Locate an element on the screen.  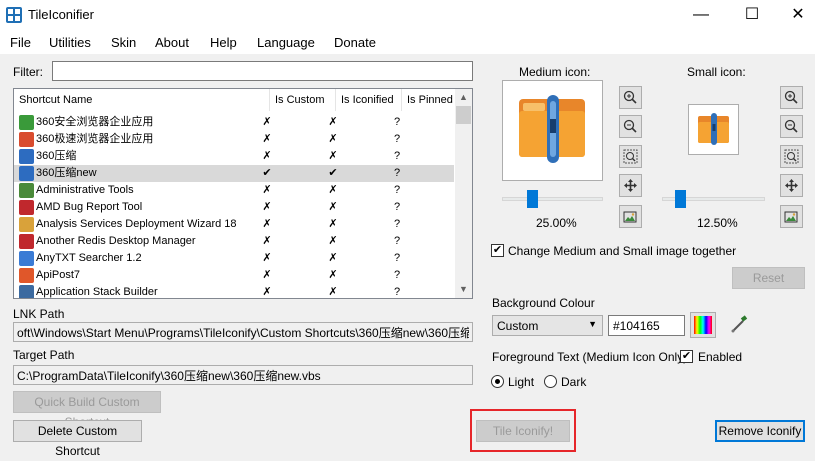
menu-help: Help is located at coordinates (223, 42).